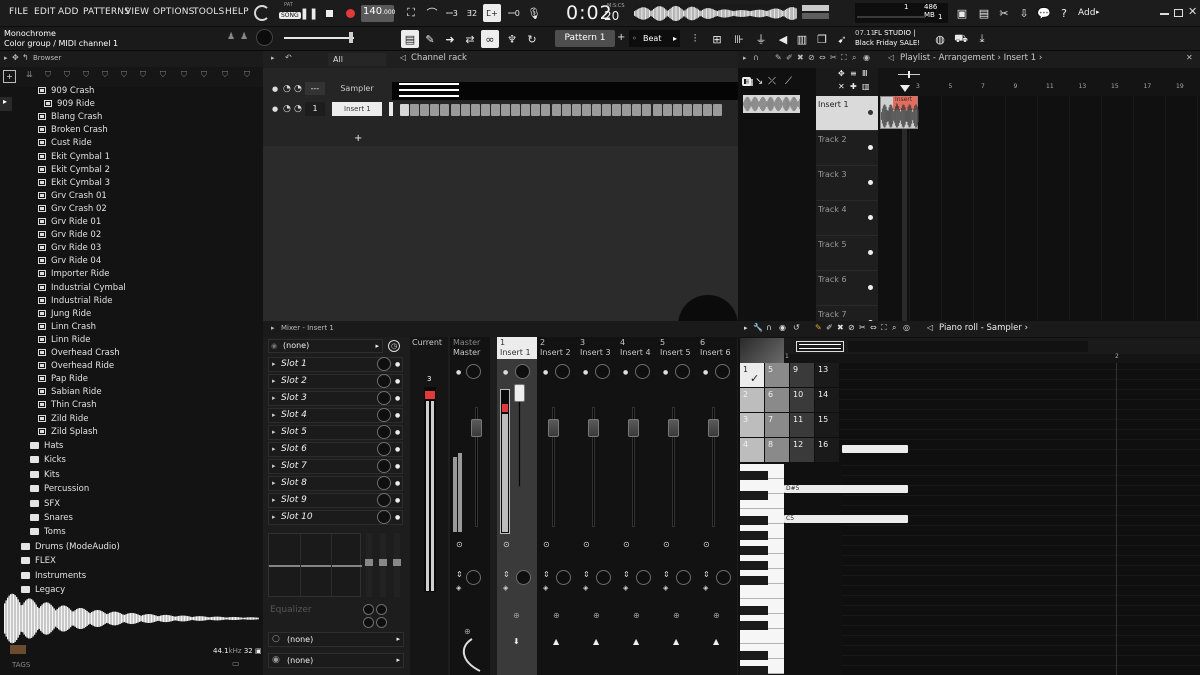 The image size is (1200, 675). What do you see at coordinates (335, 398) in the screenshot?
I see `mixer-slot: ▸ Slot 3 ●` at bounding box center [335, 398].